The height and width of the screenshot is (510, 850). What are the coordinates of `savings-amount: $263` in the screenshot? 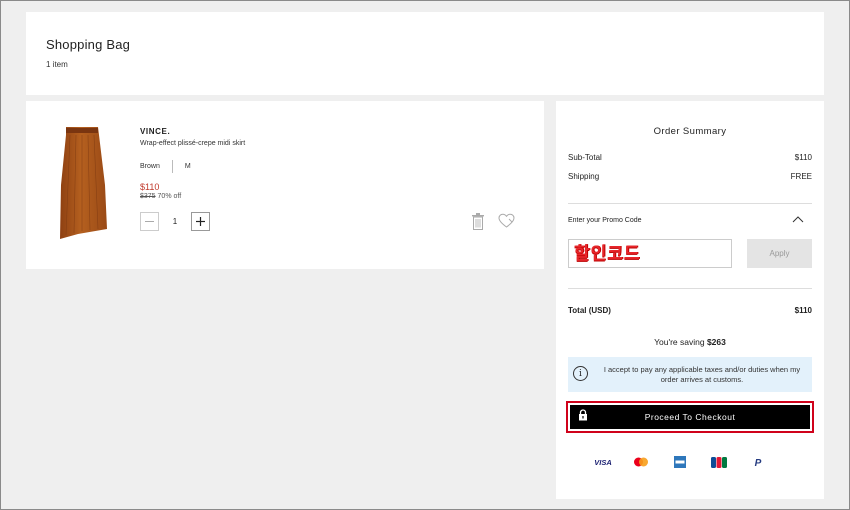 It's located at (716, 342).